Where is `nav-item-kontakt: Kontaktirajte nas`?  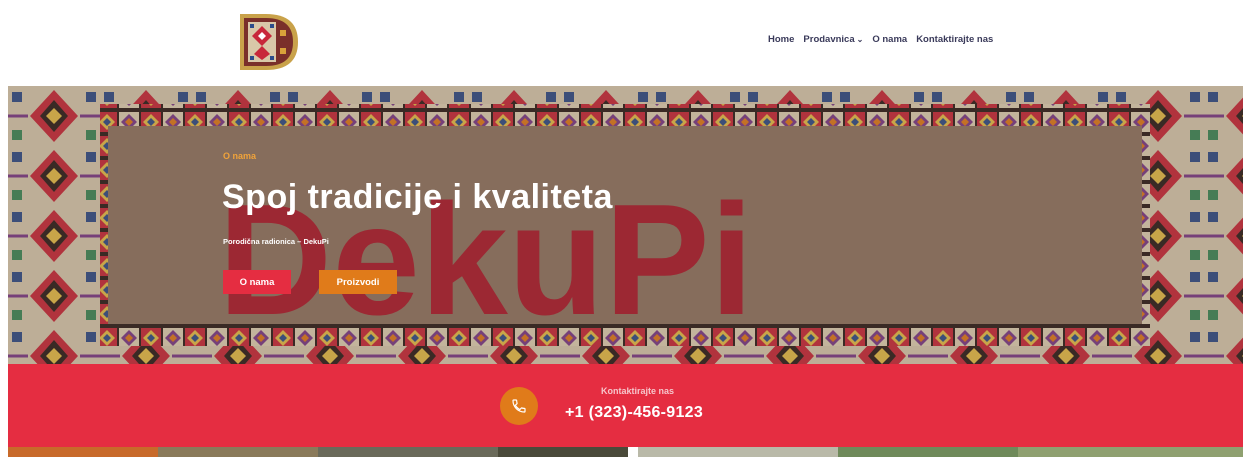
nav-item-kontakt: Kontaktirajte nas is located at coordinates (954, 39).